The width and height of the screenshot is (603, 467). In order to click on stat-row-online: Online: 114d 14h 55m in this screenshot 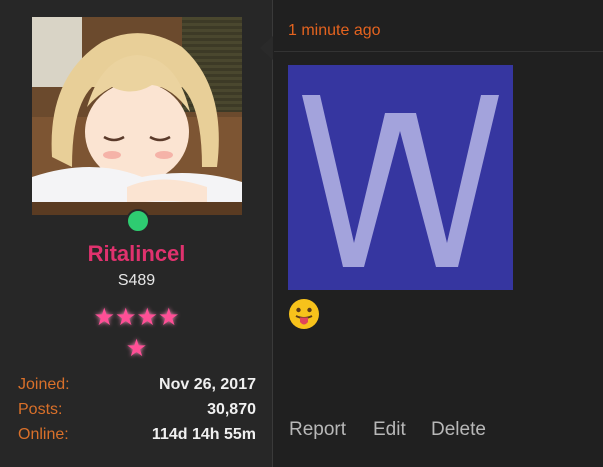, I will do `click(137, 436)`.